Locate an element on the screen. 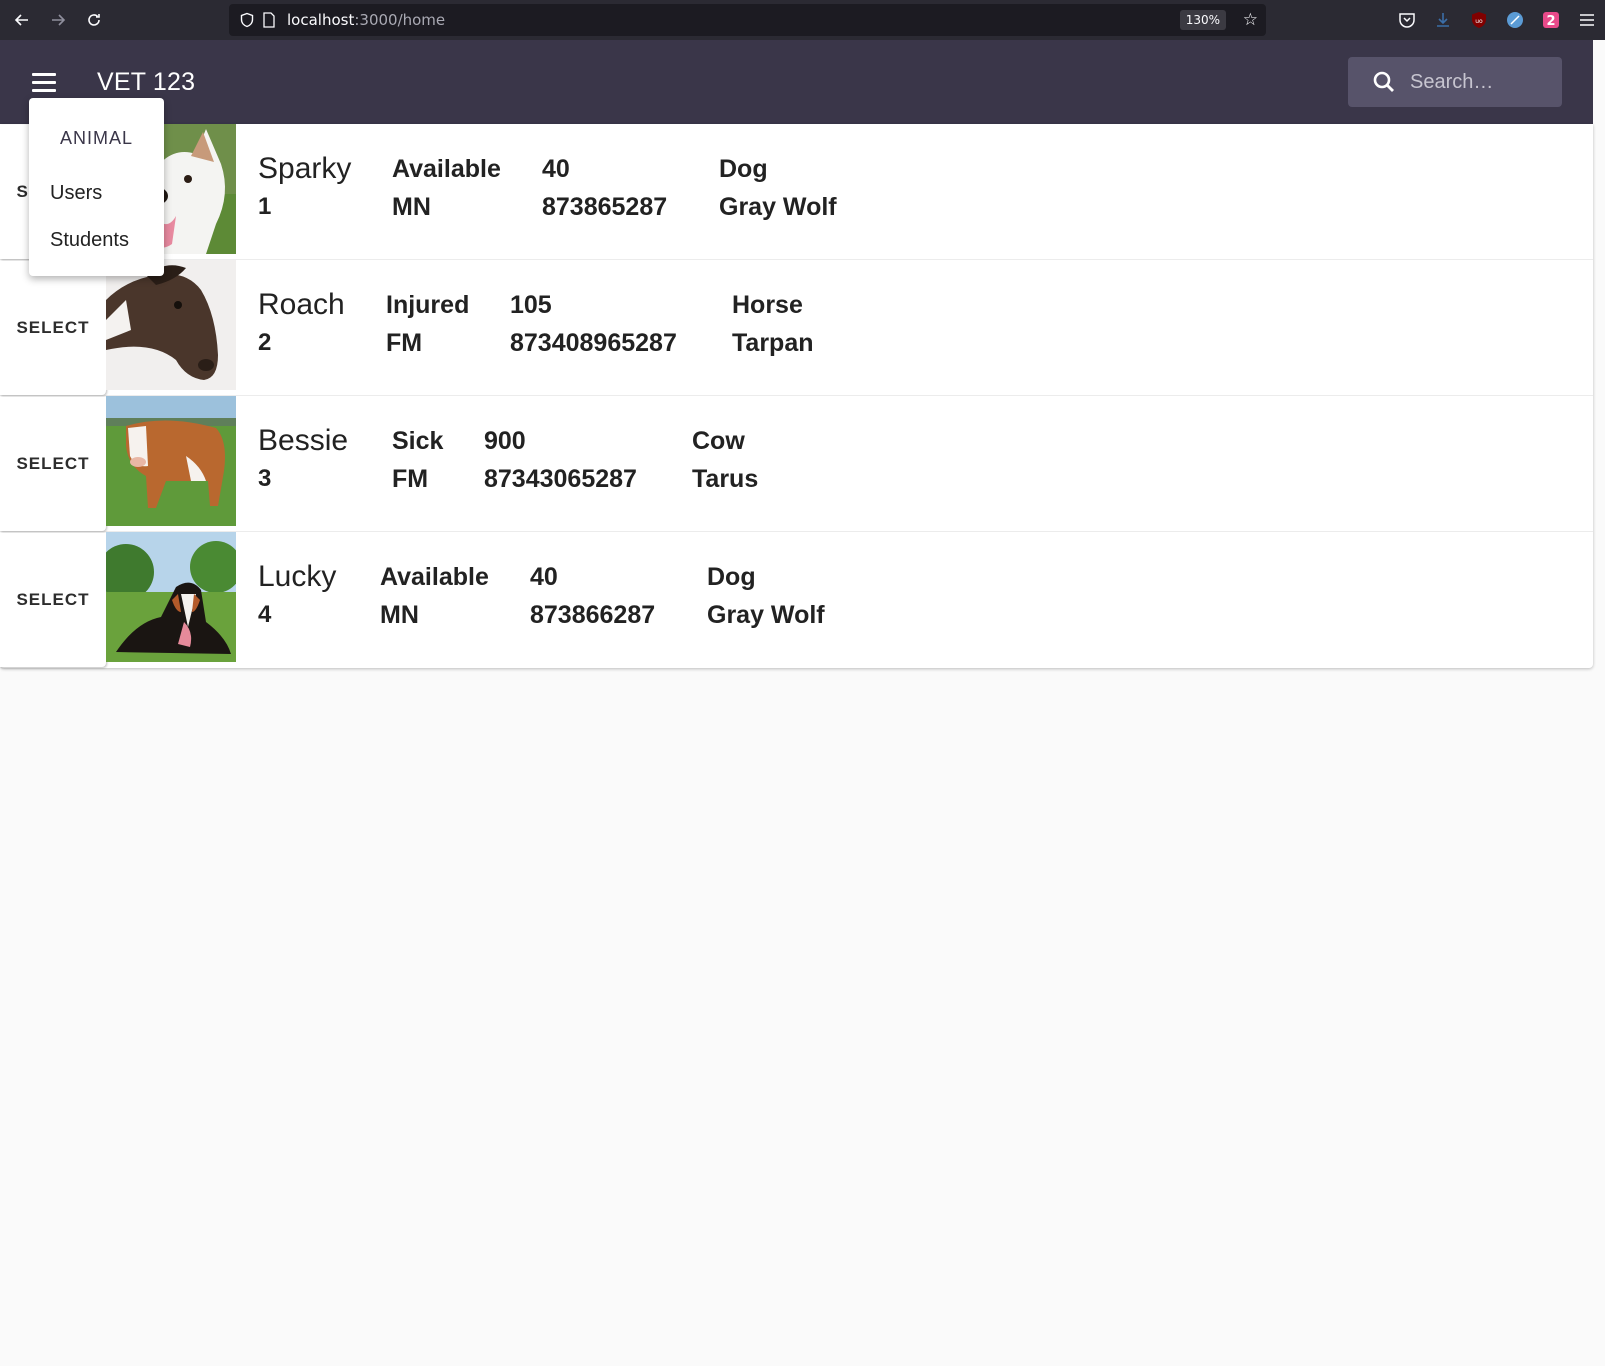 This screenshot has height=1366, width=1605. menu-header-animal: ANIMAL is located at coordinates (96, 138).